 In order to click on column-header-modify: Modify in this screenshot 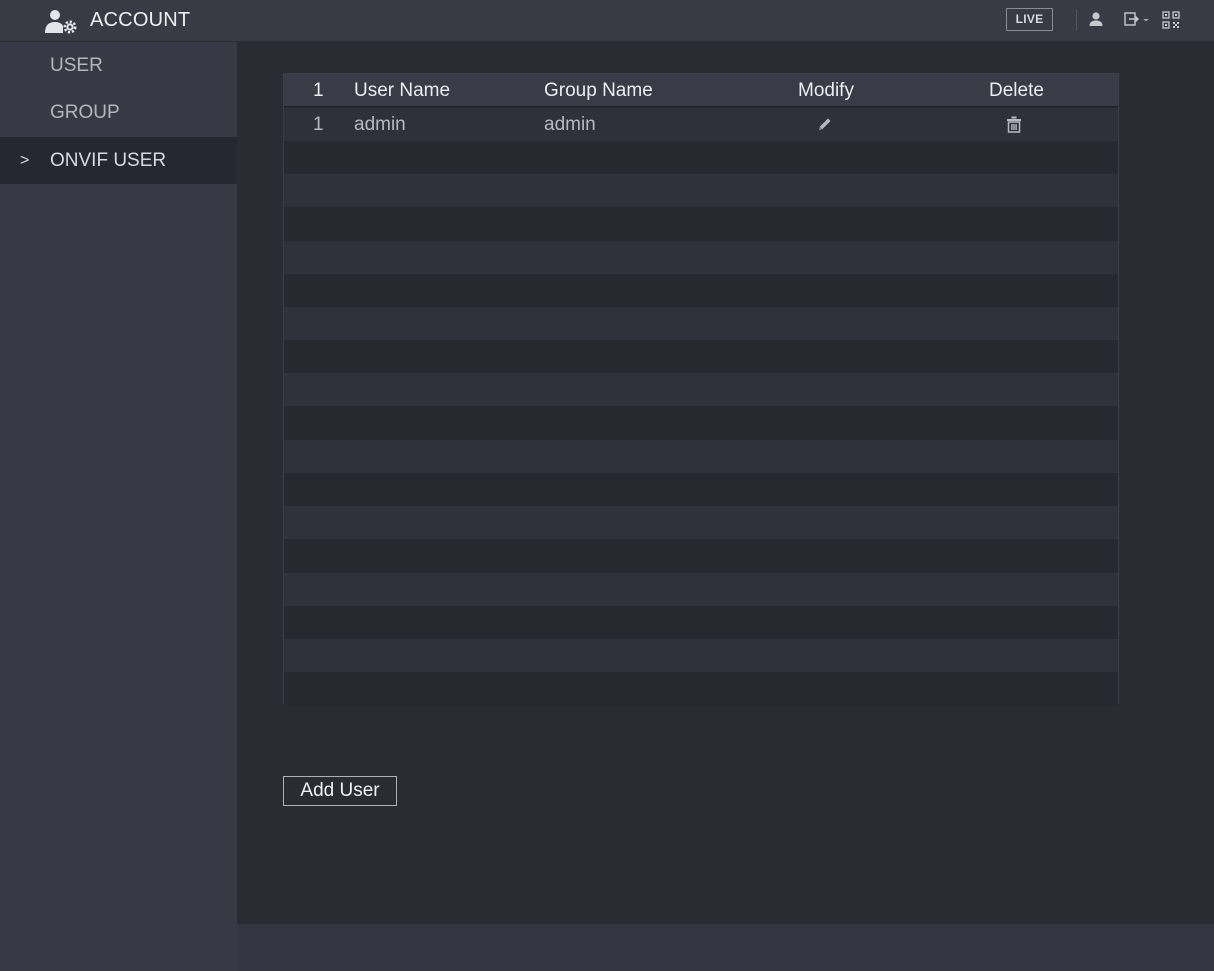, I will do `click(826, 90)`.